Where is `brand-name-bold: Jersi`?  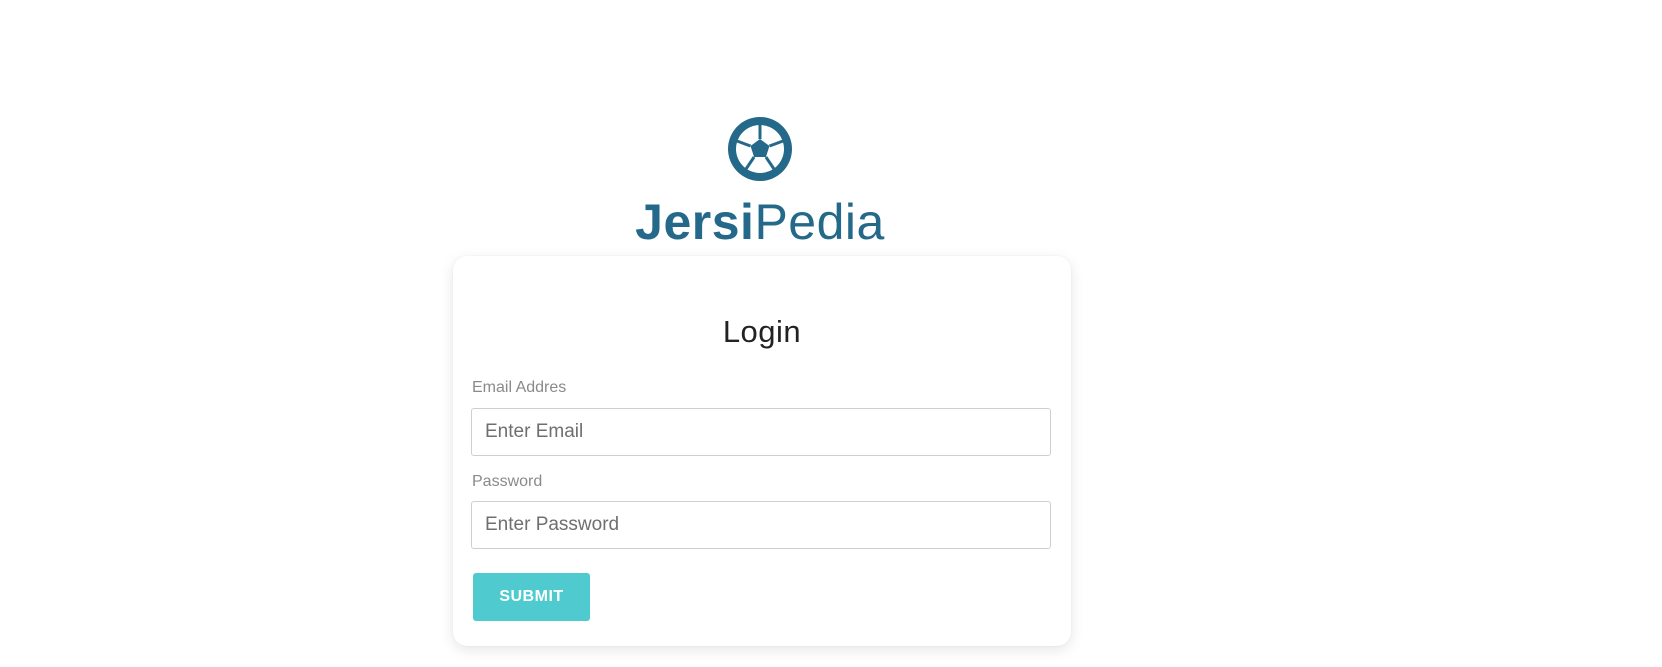 brand-name-bold: Jersi is located at coordinates (695, 222).